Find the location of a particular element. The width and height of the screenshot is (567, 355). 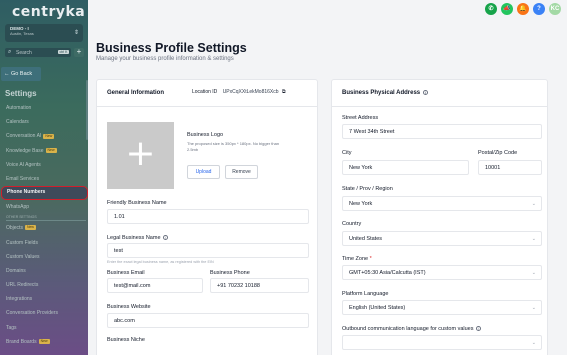

zip-input: 10001 is located at coordinates (510, 167).